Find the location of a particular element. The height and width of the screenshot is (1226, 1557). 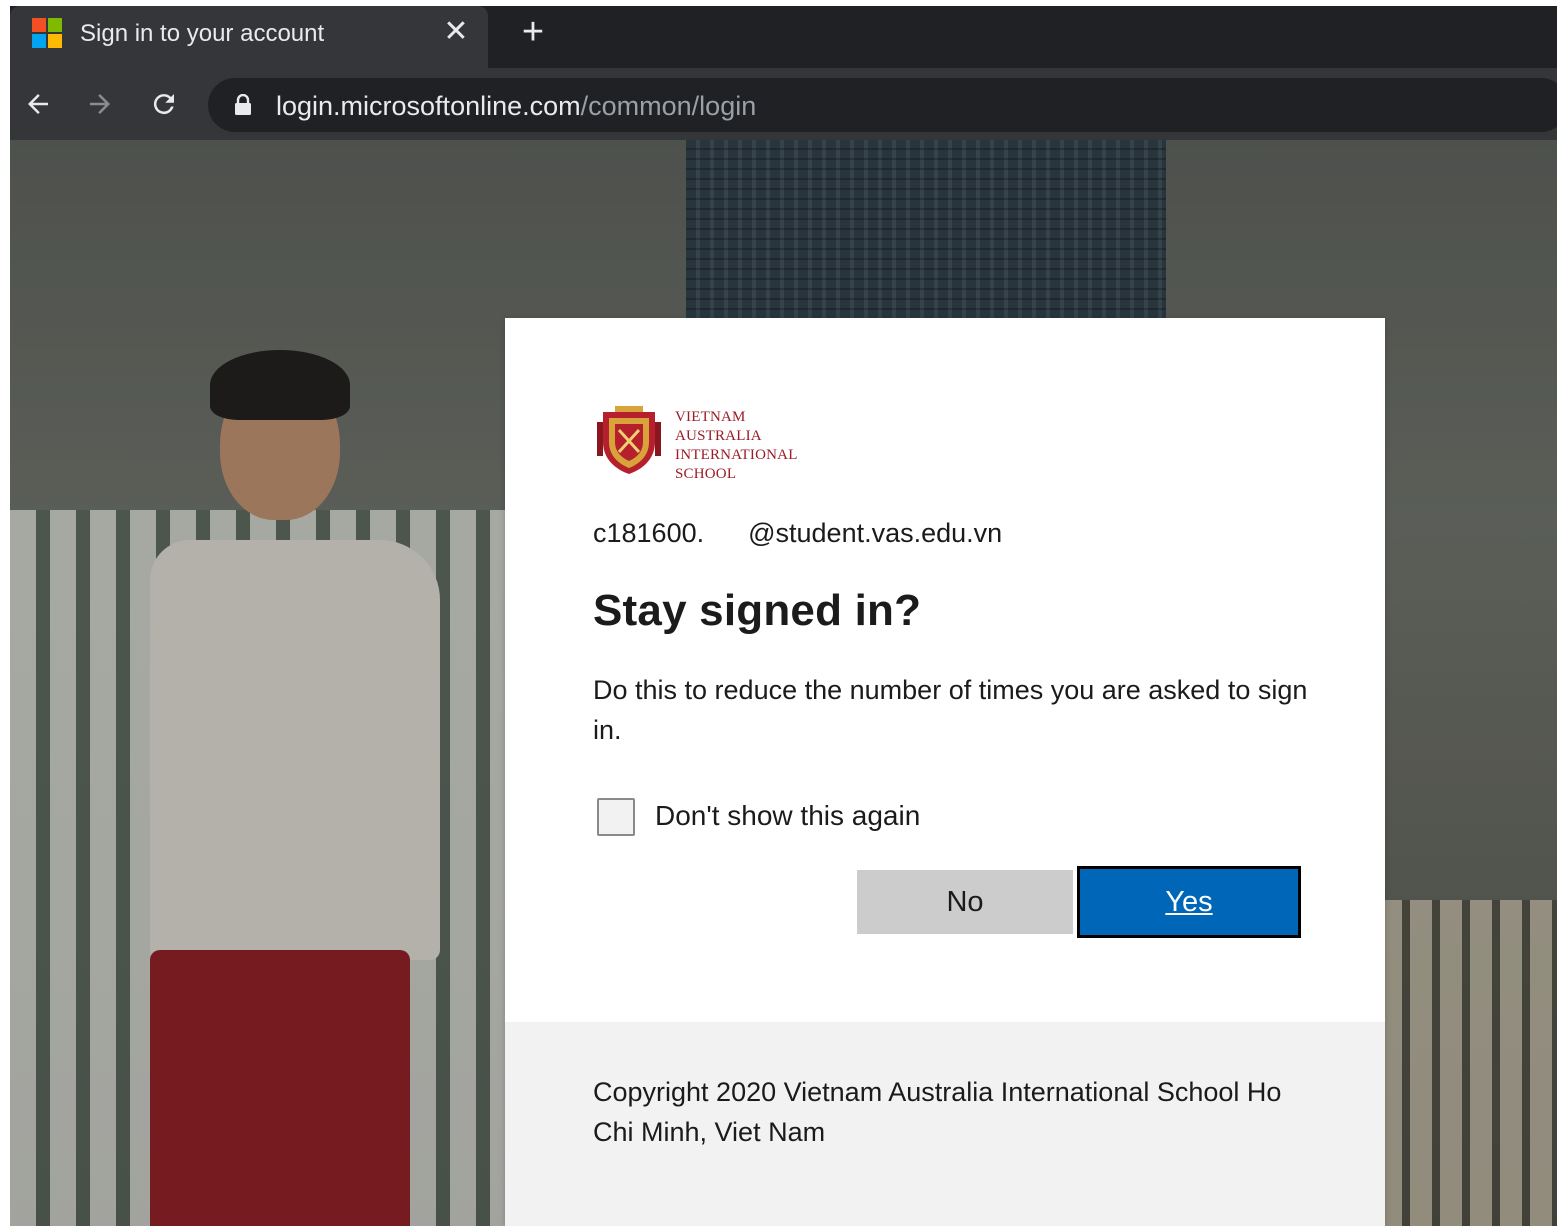

url-path: /common/login is located at coordinates (668, 106).